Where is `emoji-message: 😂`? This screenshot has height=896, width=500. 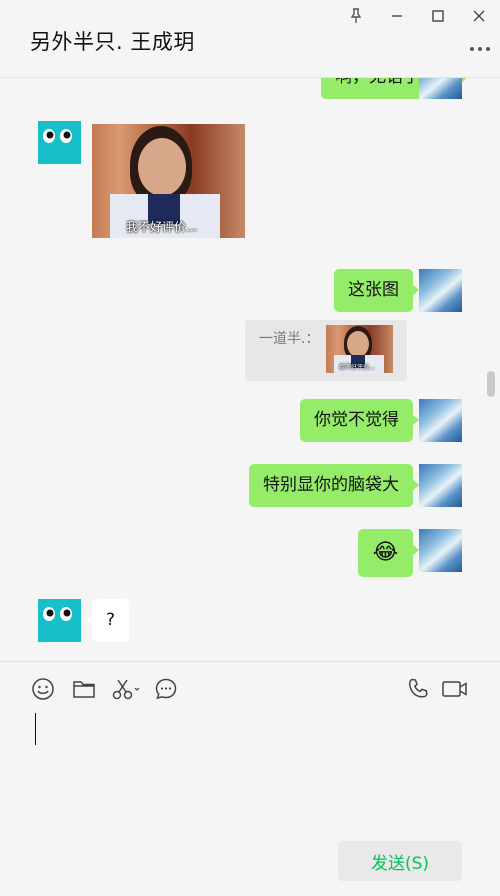
emoji-message: 😂 is located at coordinates (388, 553).